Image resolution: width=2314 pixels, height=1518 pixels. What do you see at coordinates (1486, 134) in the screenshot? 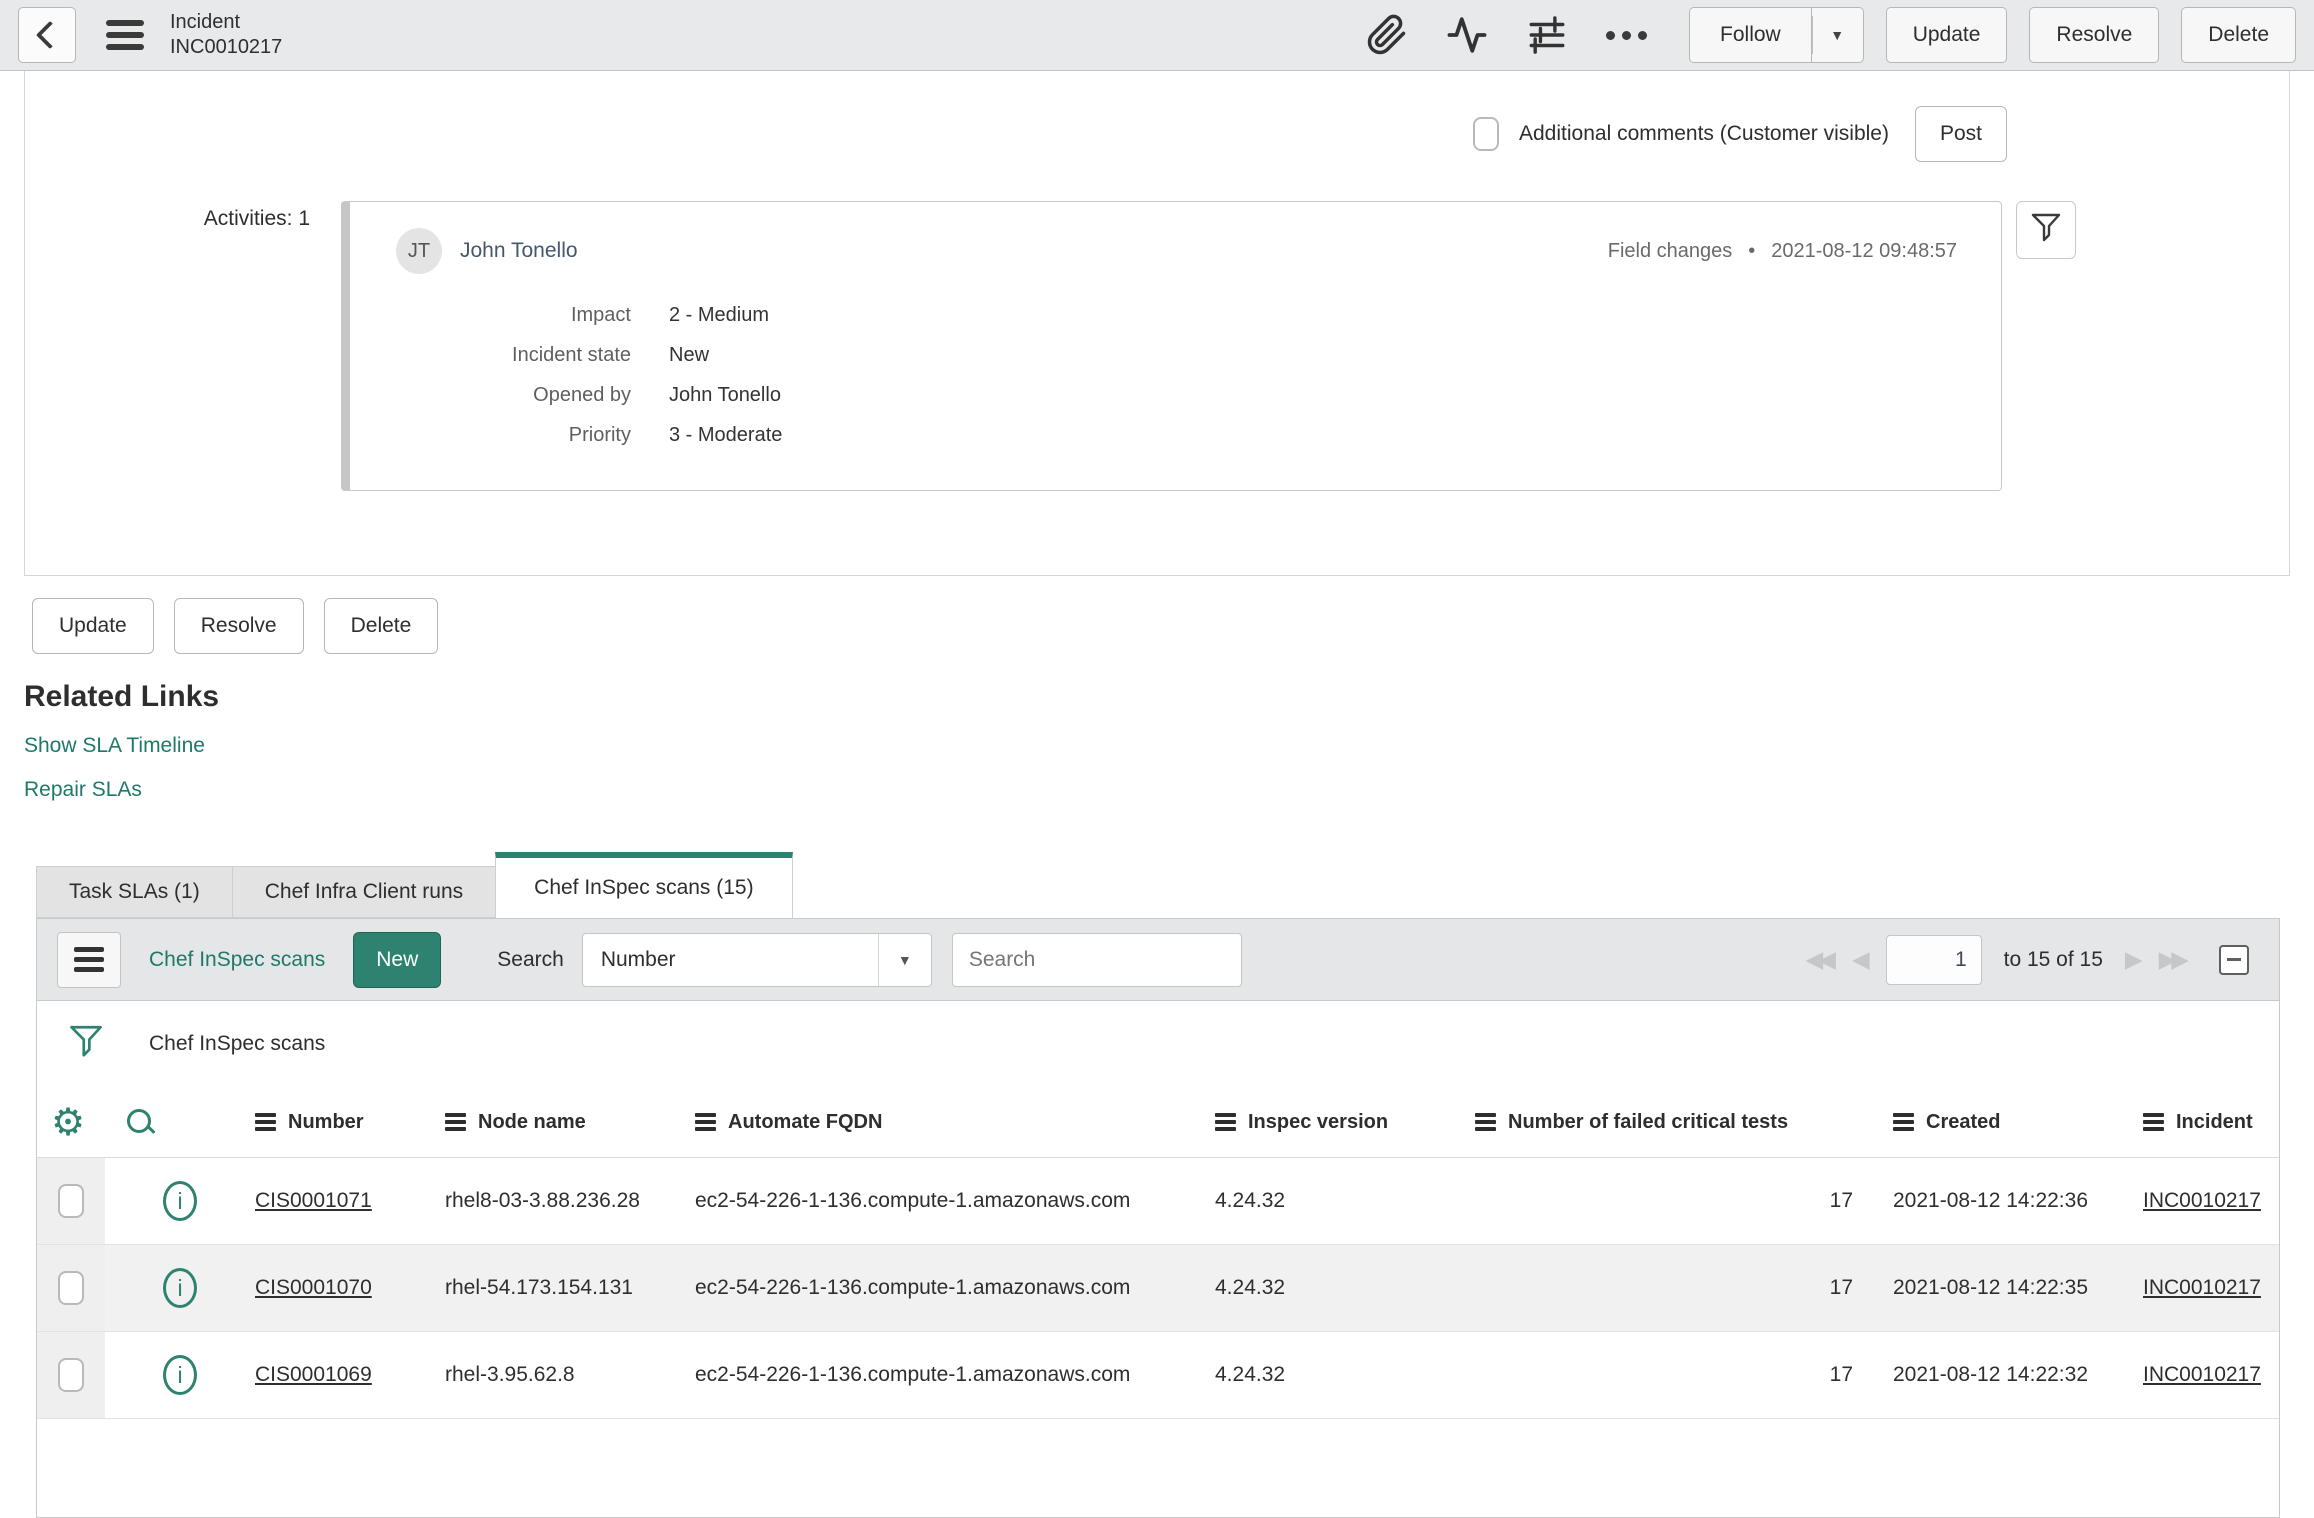
I see `customer-visible-checkbox` at bounding box center [1486, 134].